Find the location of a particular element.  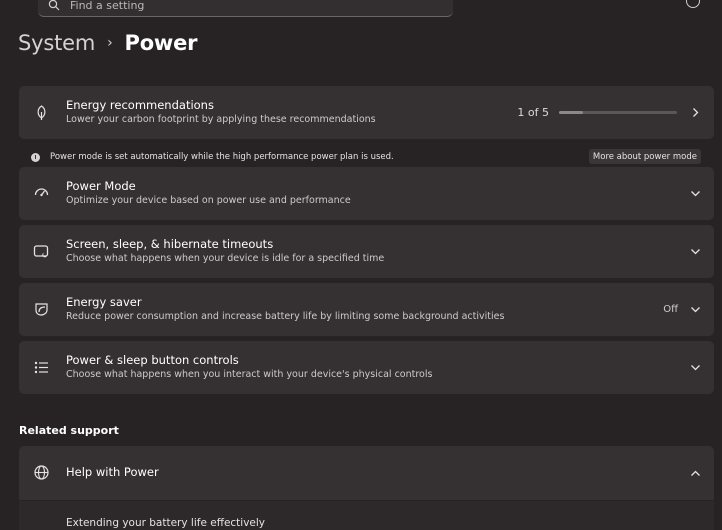

info-icon is located at coordinates (35, 157).